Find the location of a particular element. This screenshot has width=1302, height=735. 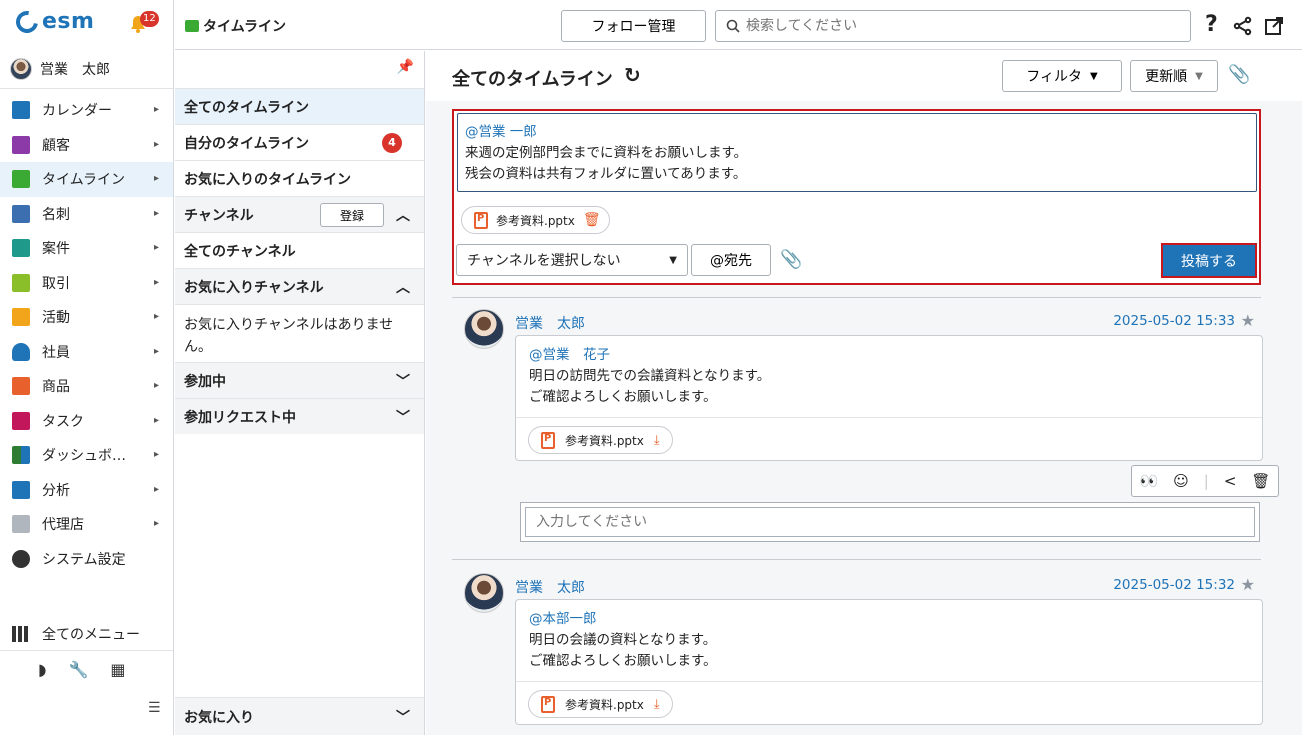

attach-file-icon: 📎 is located at coordinates (791, 259).